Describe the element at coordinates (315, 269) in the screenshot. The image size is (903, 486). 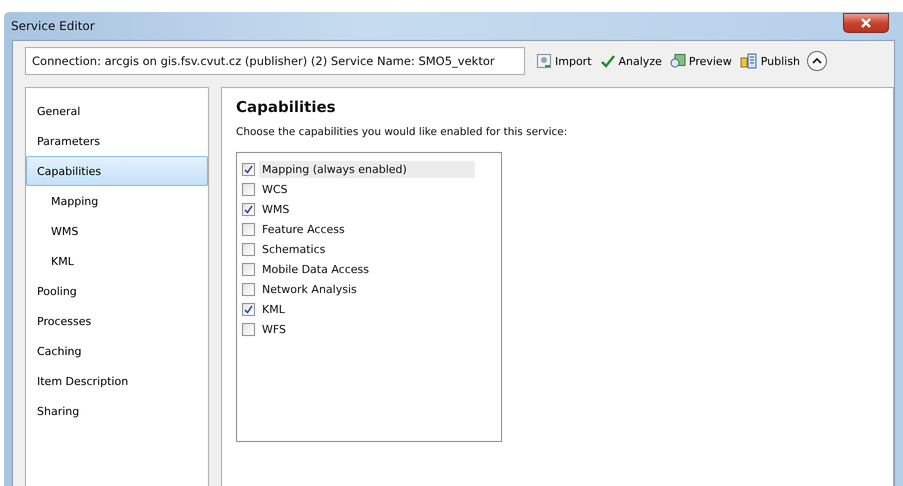
I see `capability-item: Mobile Data Access` at that location.